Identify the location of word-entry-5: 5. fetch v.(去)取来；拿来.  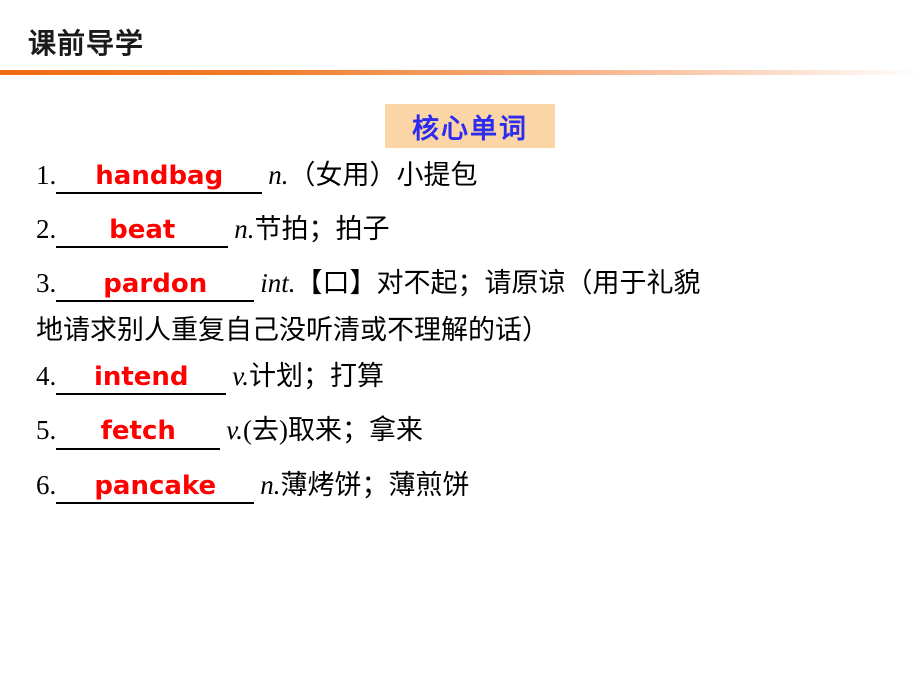
(466, 432).